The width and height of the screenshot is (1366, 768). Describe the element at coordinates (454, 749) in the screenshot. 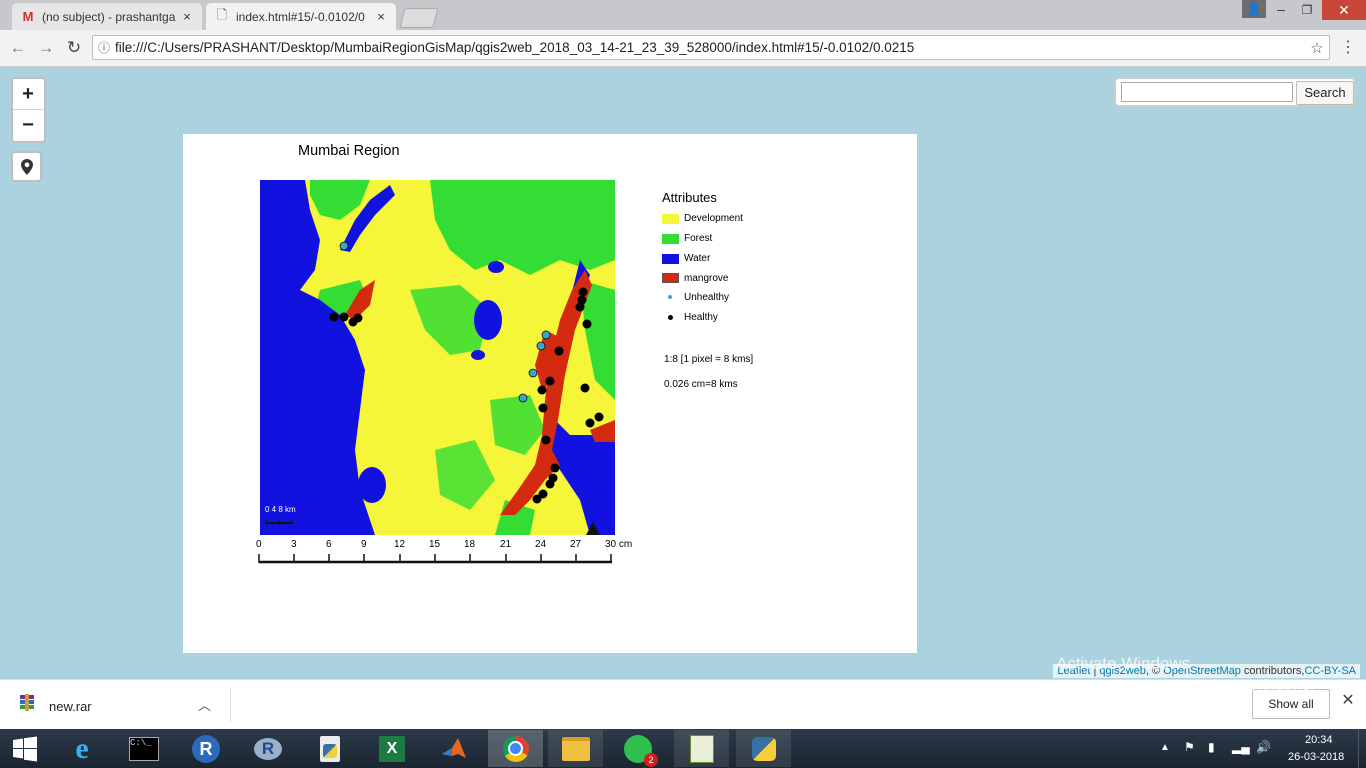

I see `matlab-icon` at that location.